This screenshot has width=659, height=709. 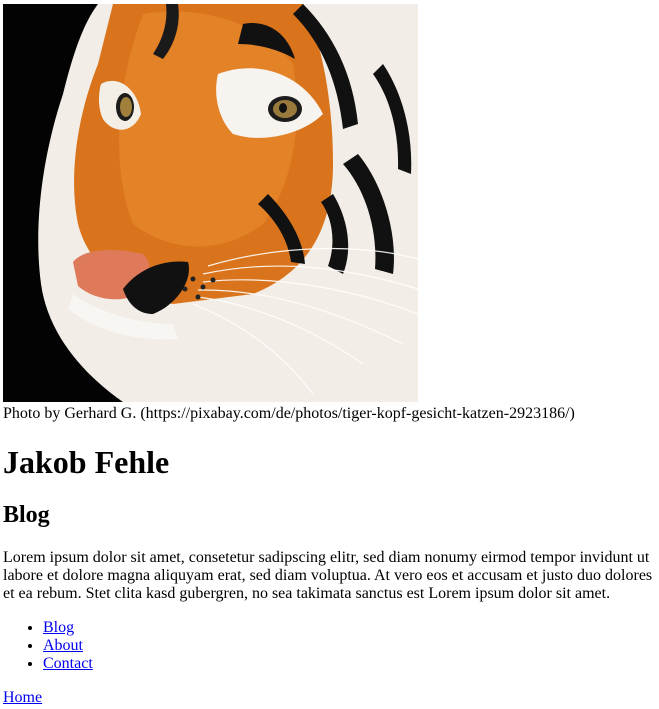 I want to click on footer-home: Home, so click(x=329, y=698).